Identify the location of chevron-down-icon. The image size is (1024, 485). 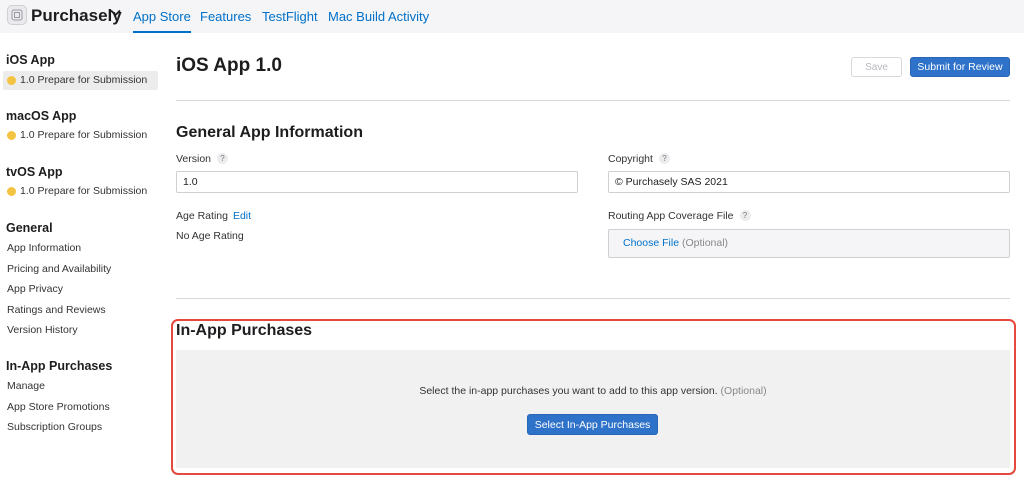
(115, 13).